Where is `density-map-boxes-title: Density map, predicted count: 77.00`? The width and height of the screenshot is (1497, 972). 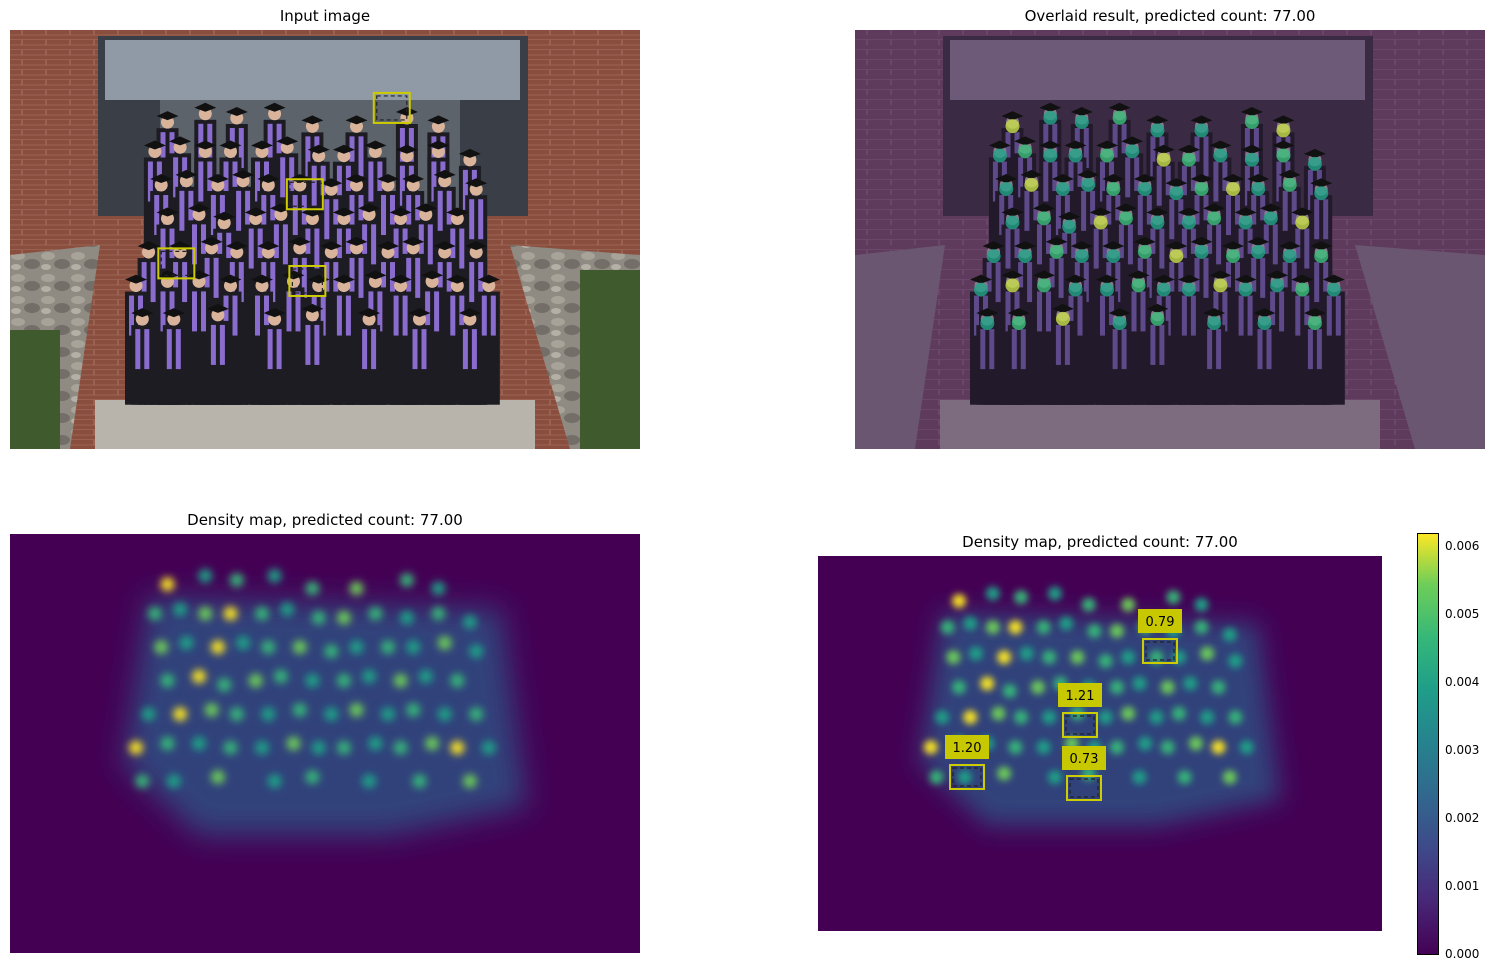
density-map-boxes-title: Density map, predicted count: 77.00 is located at coordinates (1100, 542).